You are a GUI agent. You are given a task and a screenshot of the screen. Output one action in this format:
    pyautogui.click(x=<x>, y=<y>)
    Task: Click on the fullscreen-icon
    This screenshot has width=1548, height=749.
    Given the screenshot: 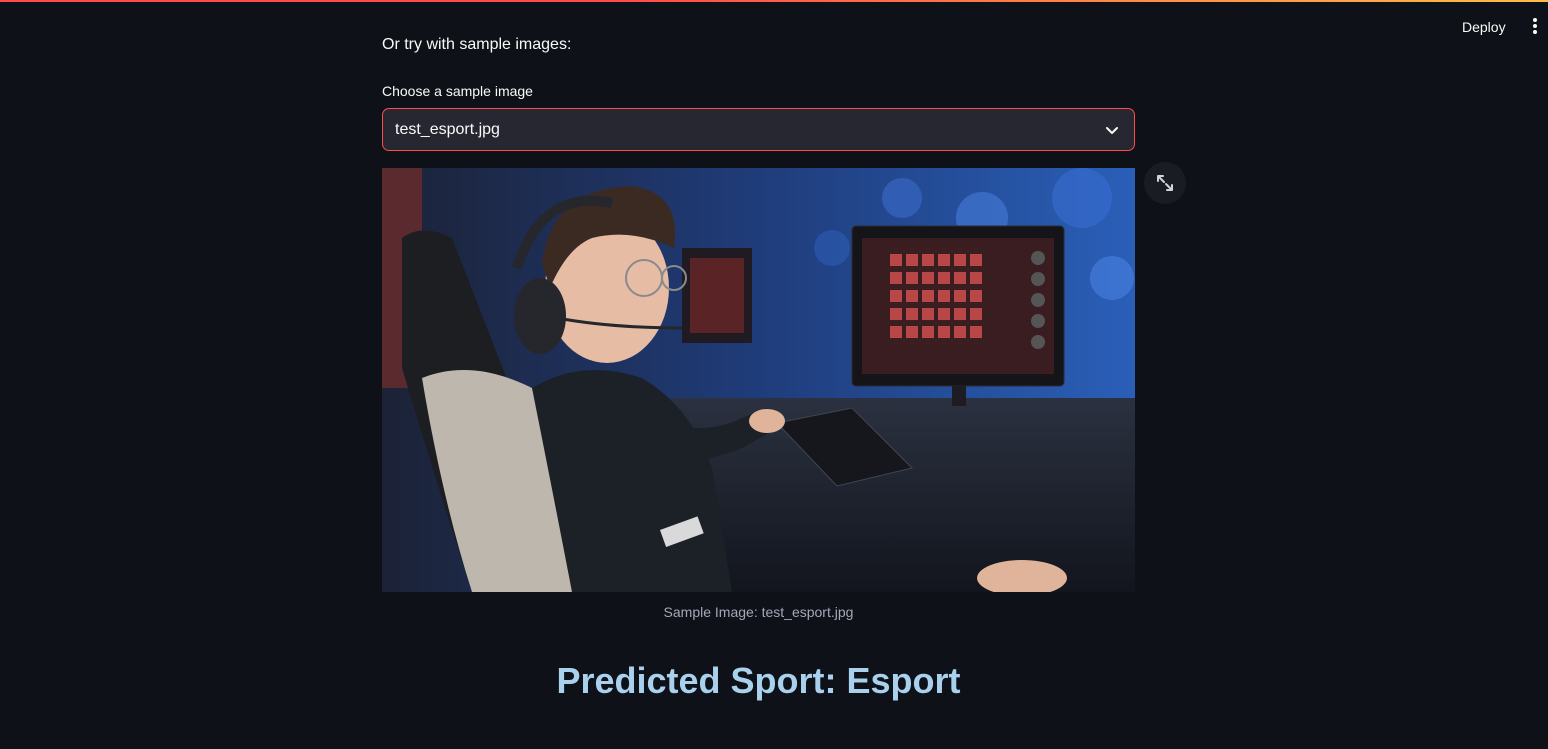 What is the action you would take?
    pyautogui.click(x=1165, y=183)
    